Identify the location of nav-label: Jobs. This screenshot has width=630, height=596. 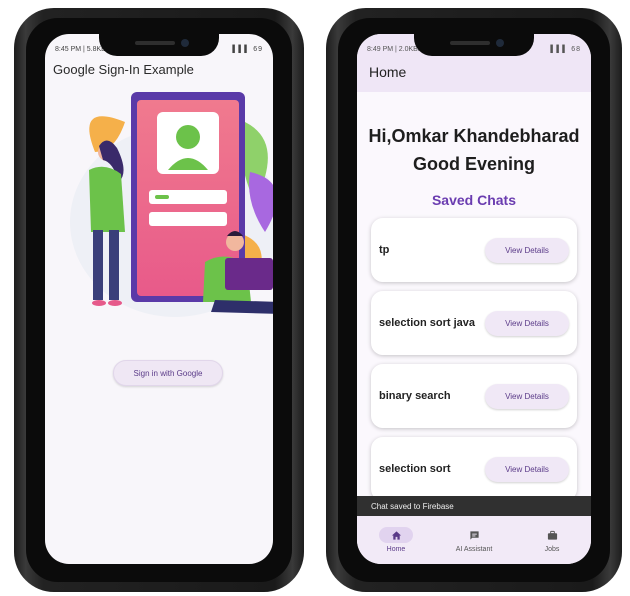
(552, 549).